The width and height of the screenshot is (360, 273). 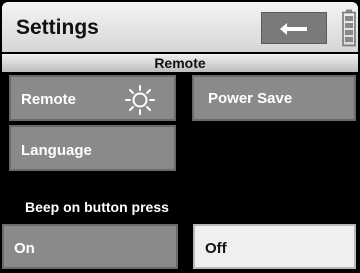 What do you see at coordinates (49, 99) in the screenshot?
I see `remote-button-label: Remote` at bounding box center [49, 99].